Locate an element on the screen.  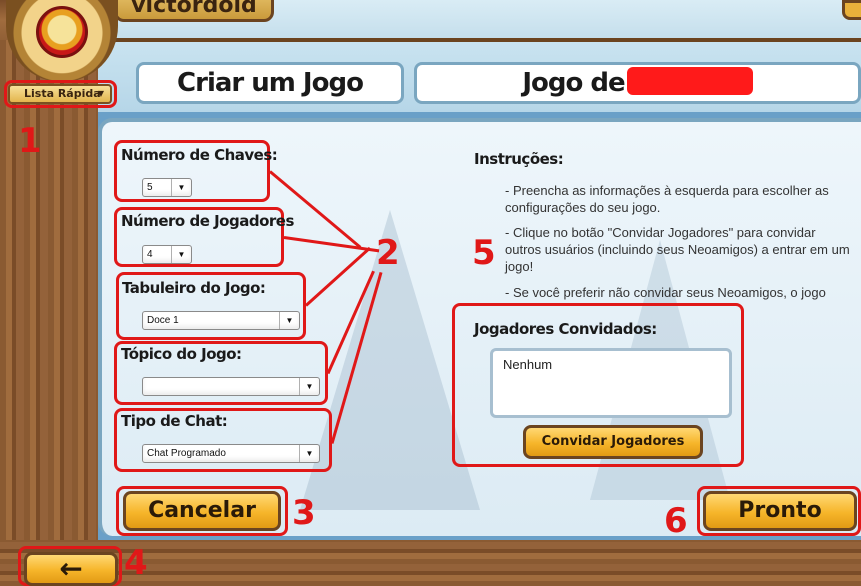
username-badge: victordold is located at coordinates (194, 11).